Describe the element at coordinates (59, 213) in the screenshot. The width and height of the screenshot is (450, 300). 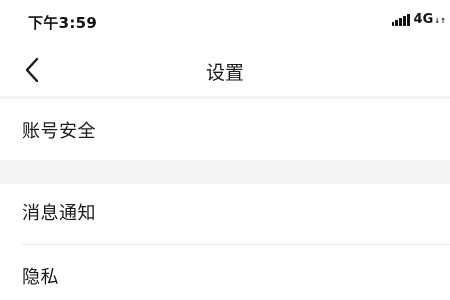
I see `settings-item-label: 消息通知` at that location.